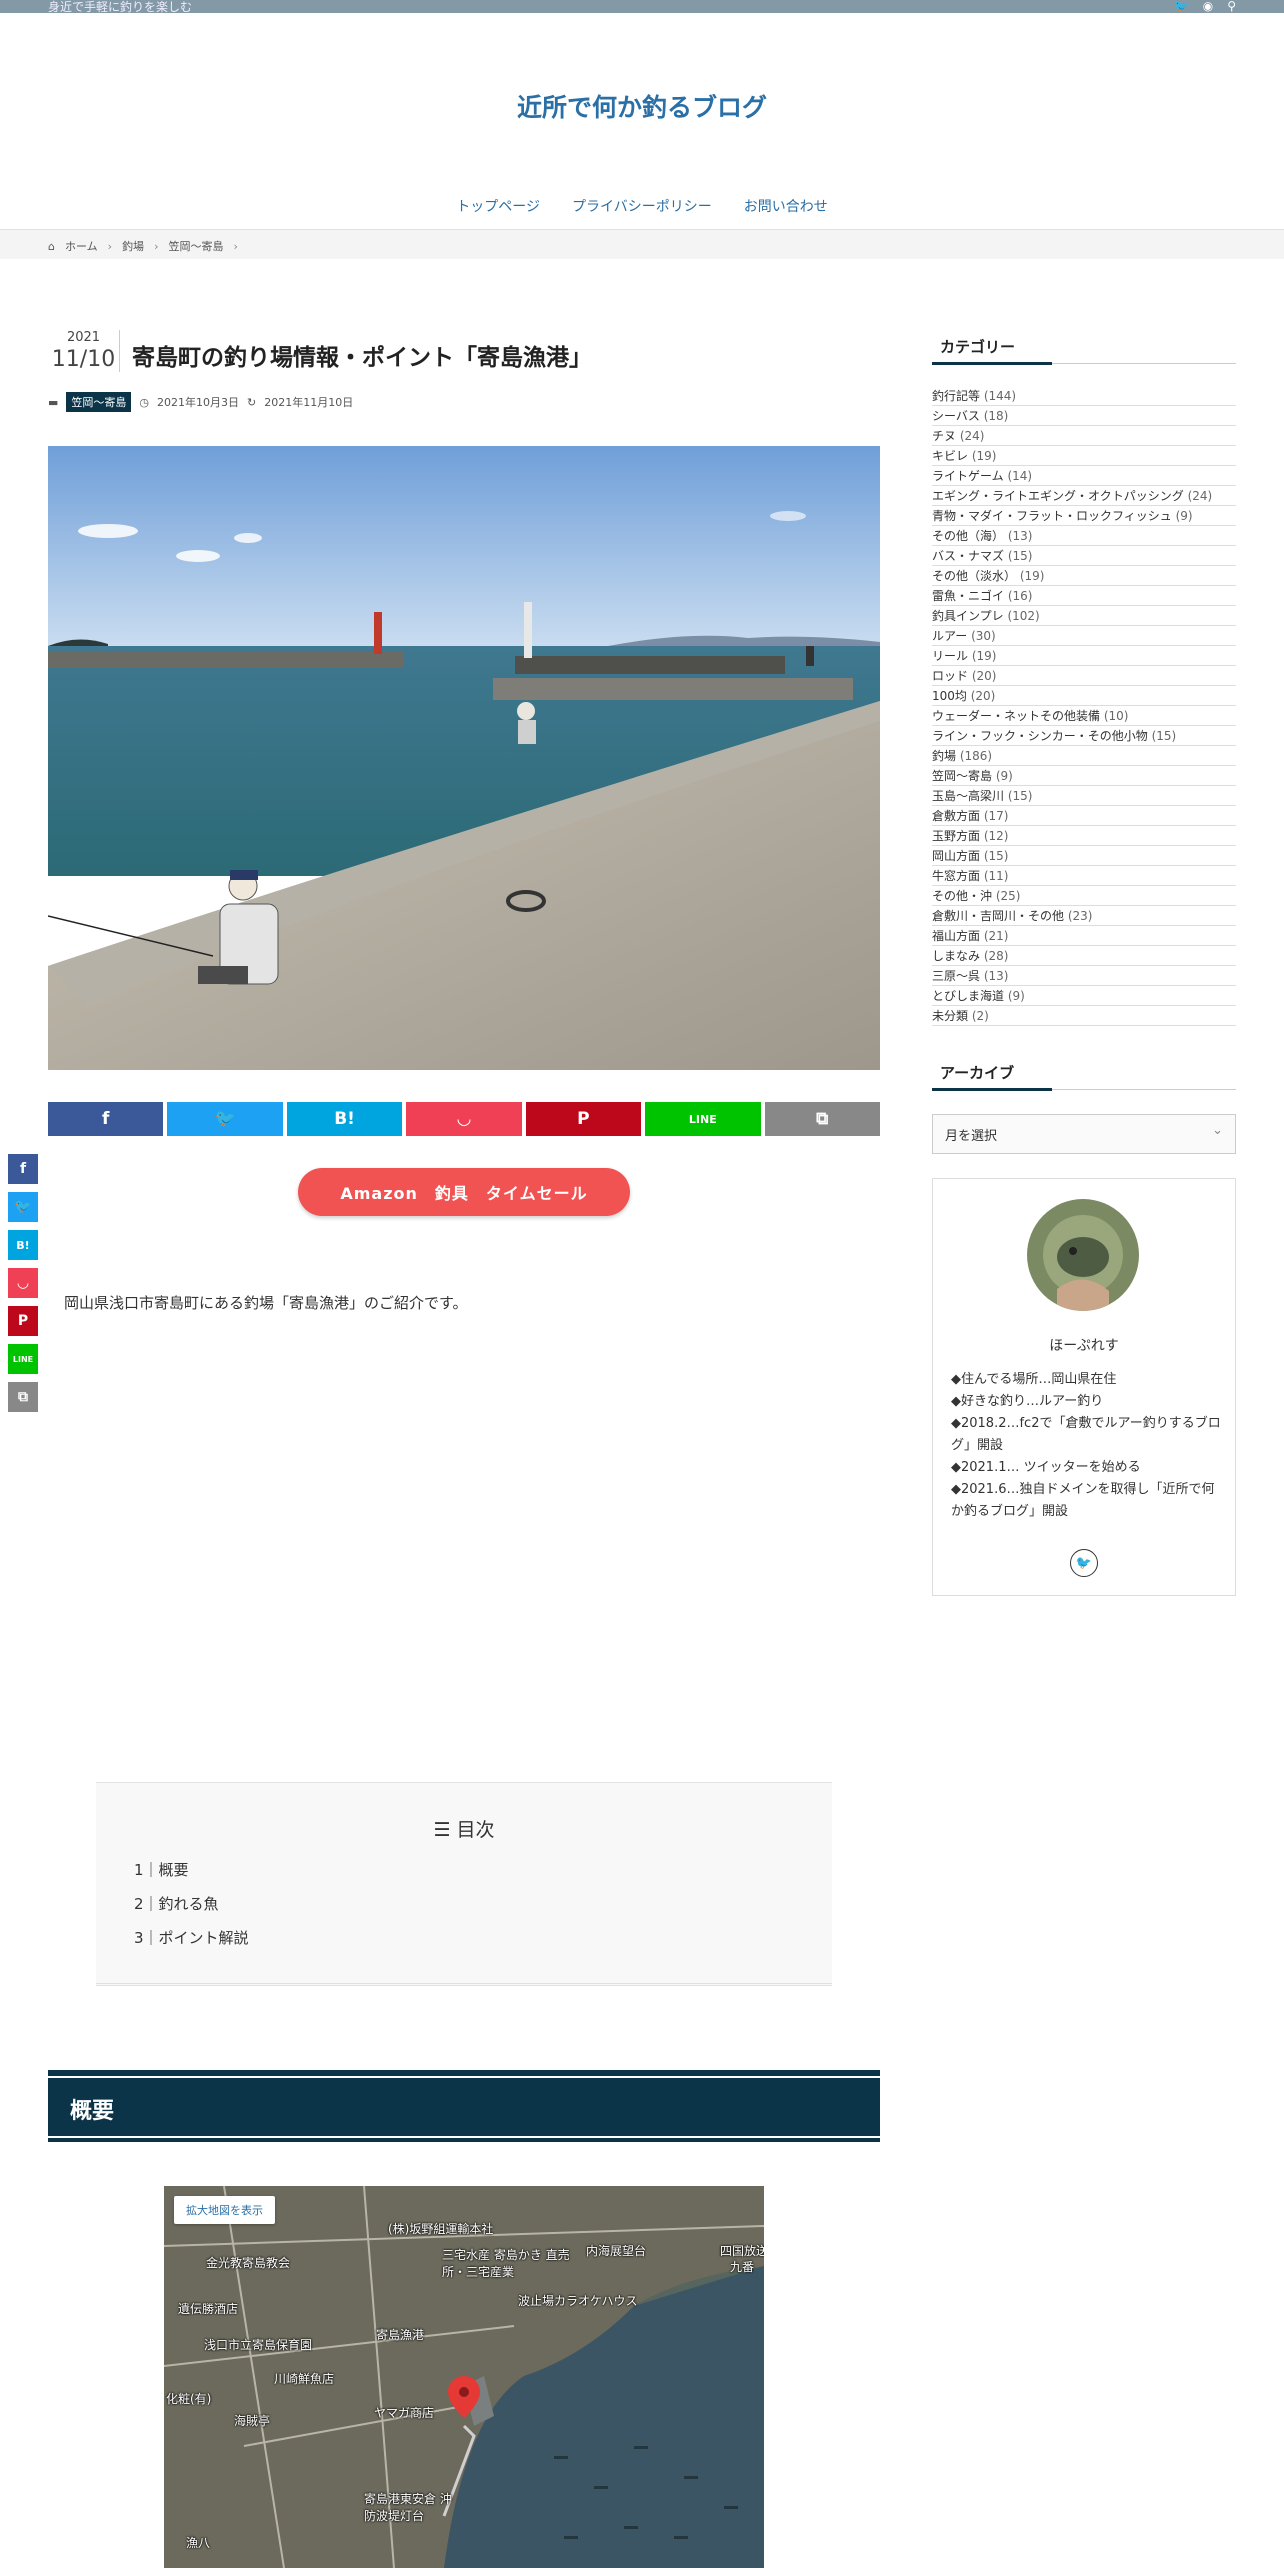  I want to click on category-count: (25), so click(1008, 896).